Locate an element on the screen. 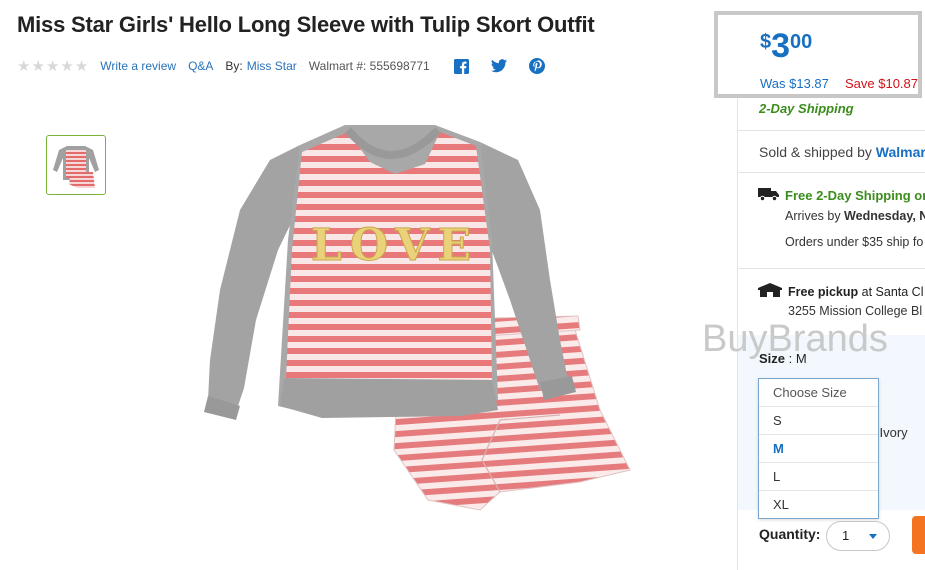  sold-shipped-by: Sold & shipped by Walmart is located at coordinates (842, 152).